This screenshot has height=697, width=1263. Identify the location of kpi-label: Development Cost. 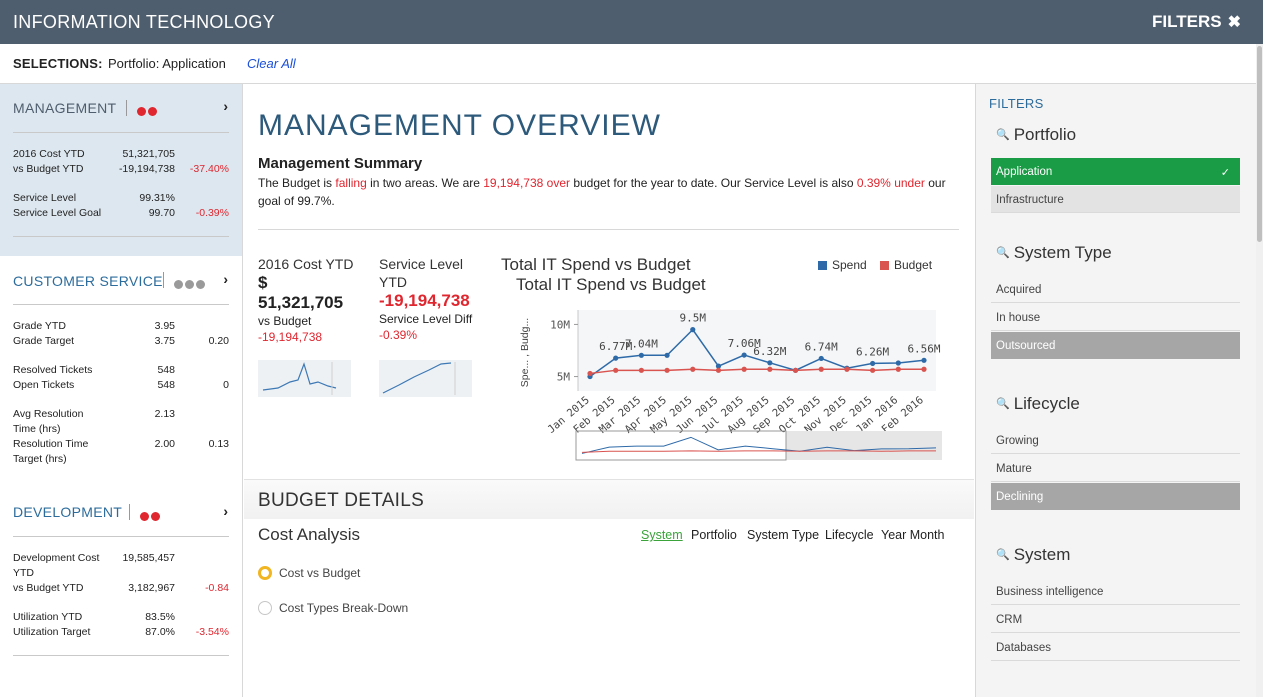
(56, 558).